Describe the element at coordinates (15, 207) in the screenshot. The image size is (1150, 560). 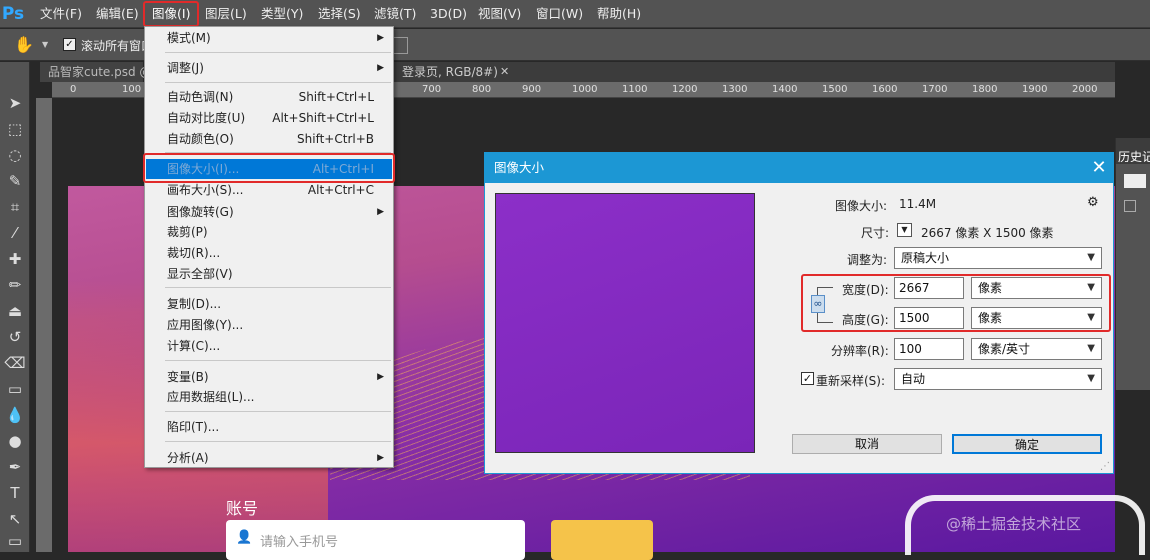
I see `crop-tool-icon: ⌗` at that location.